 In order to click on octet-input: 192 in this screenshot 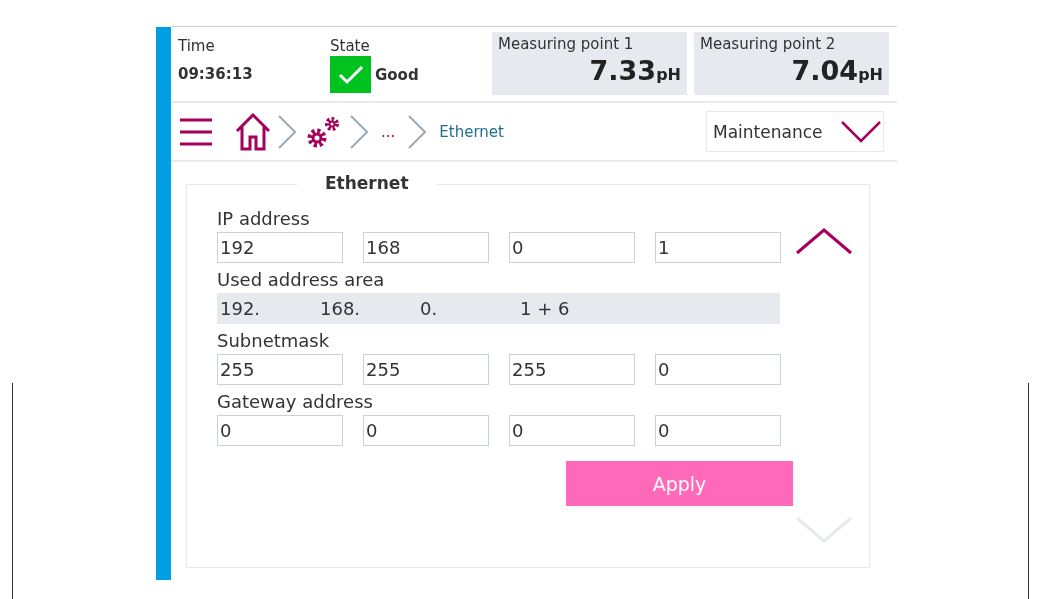, I will do `click(280, 247)`.